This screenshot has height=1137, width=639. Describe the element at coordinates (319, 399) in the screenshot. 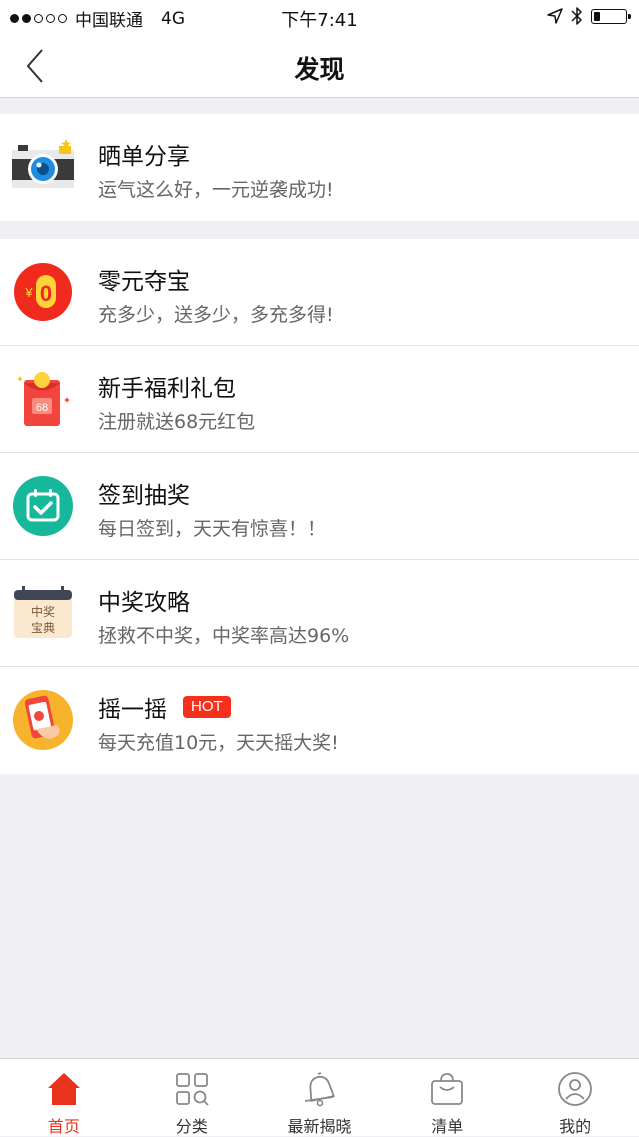

I see `list-item-newbie-gift: 68 新手福利礼包 注册就送68元红包` at that location.